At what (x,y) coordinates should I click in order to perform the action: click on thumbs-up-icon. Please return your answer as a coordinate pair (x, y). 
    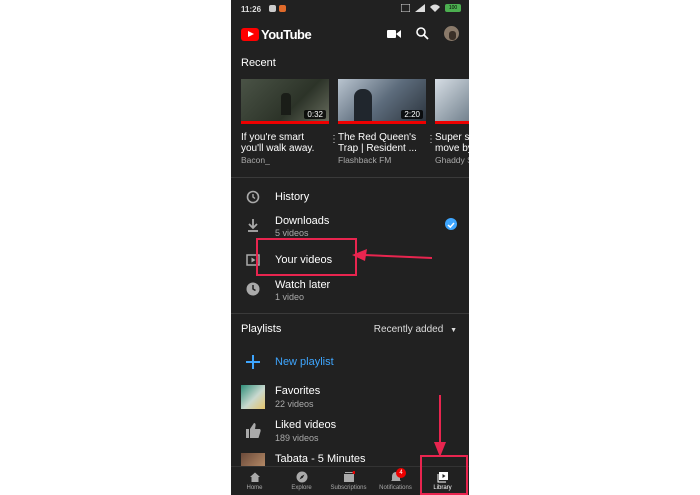
    Looking at the image, I should click on (253, 430).